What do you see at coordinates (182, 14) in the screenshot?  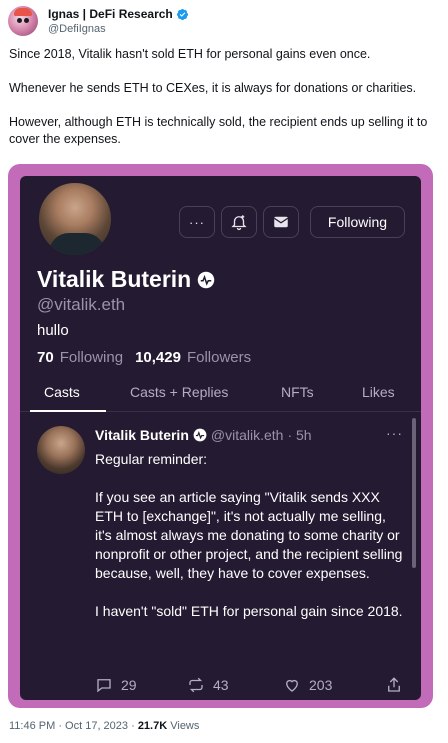 I see `verified-badge-icon` at bounding box center [182, 14].